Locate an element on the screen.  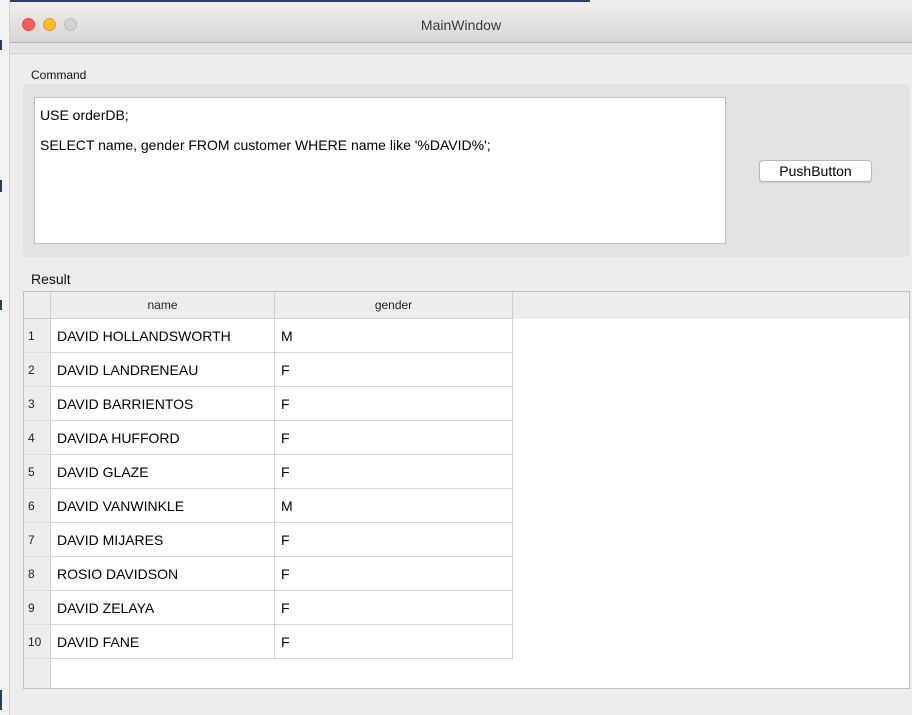
cell-name: DAVID LANDRENEAU is located at coordinates (163, 370).